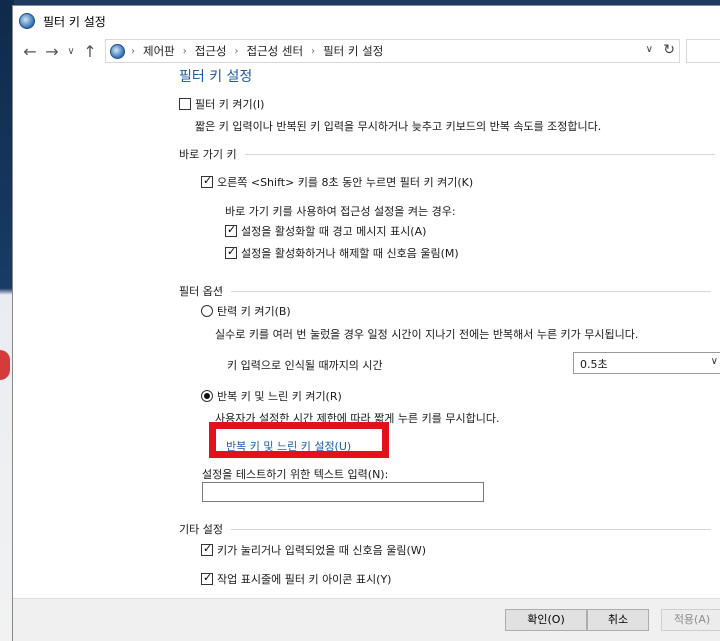 The width and height of the screenshot is (720, 641). I want to click on warning-message-label: 설정을 활성화할 때 경고 메시지 표시(A), so click(333, 231).